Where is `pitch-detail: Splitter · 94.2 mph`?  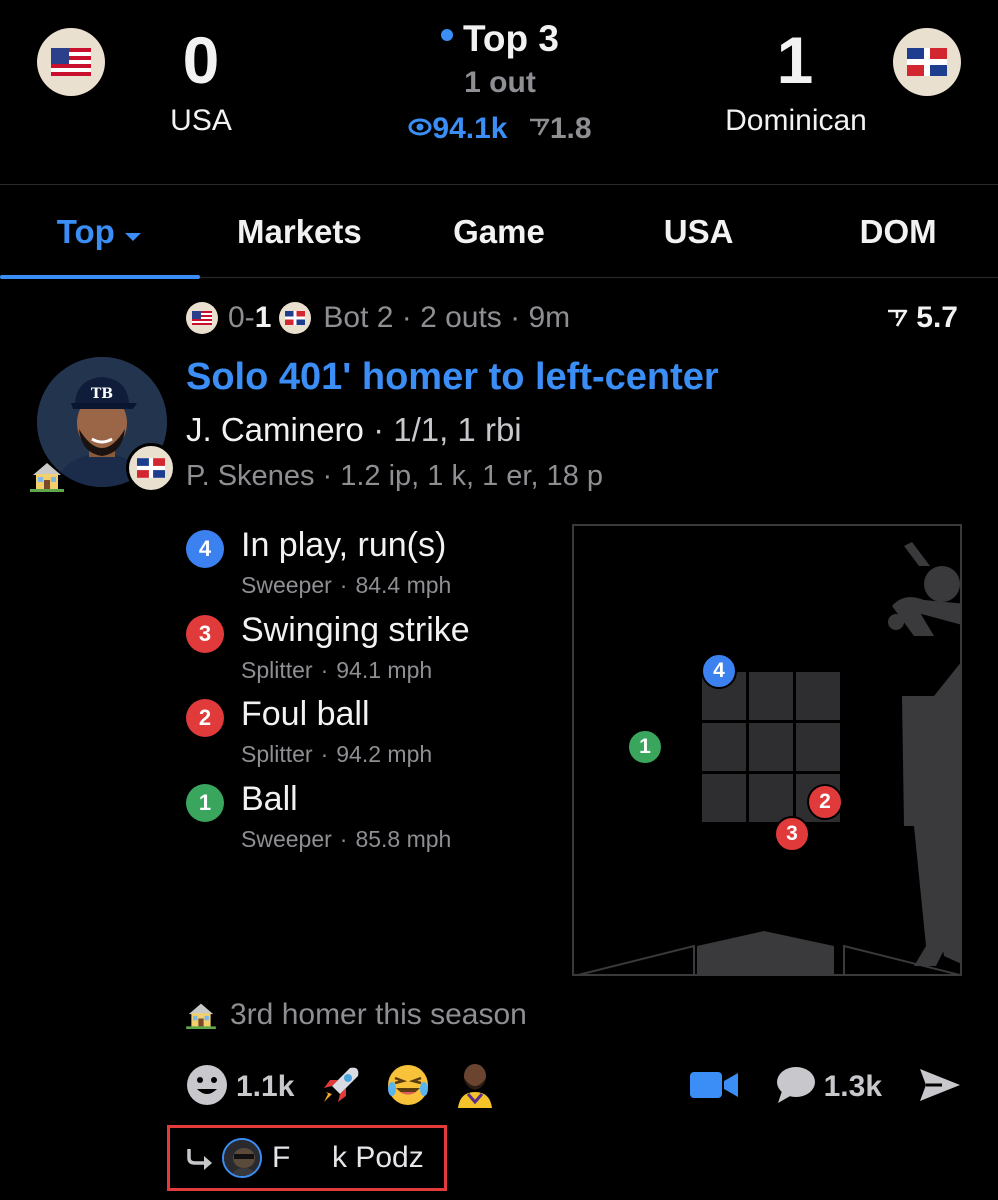
pitch-detail: Splitter · 94.2 mph is located at coordinates (337, 754).